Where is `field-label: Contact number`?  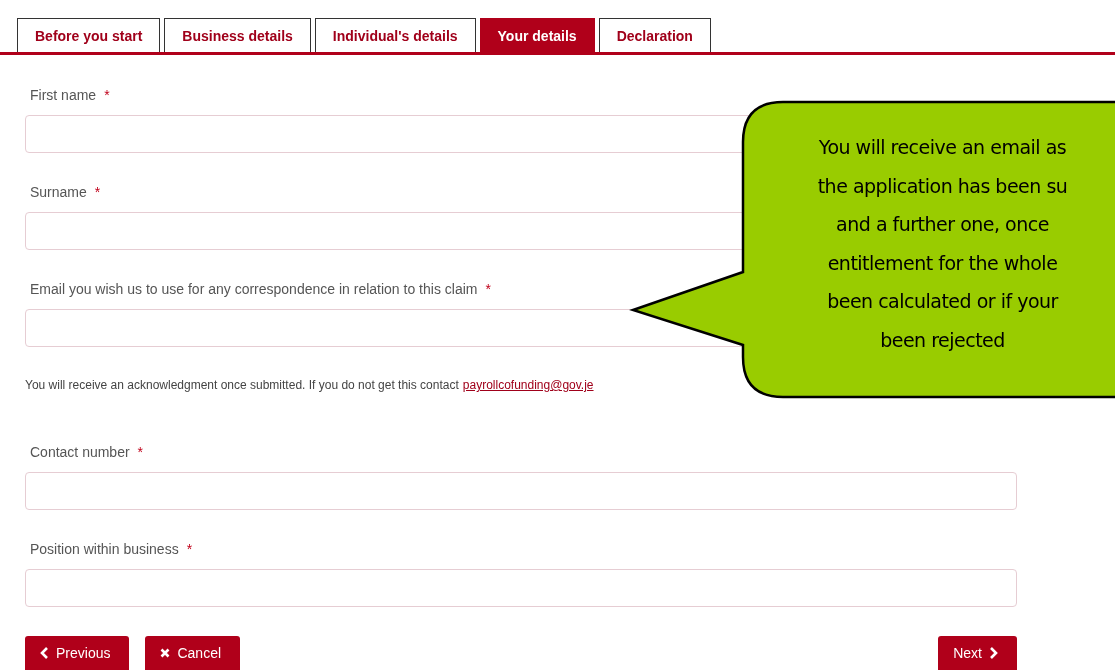
field-label: Contact number is located at coordinates (80, 452).